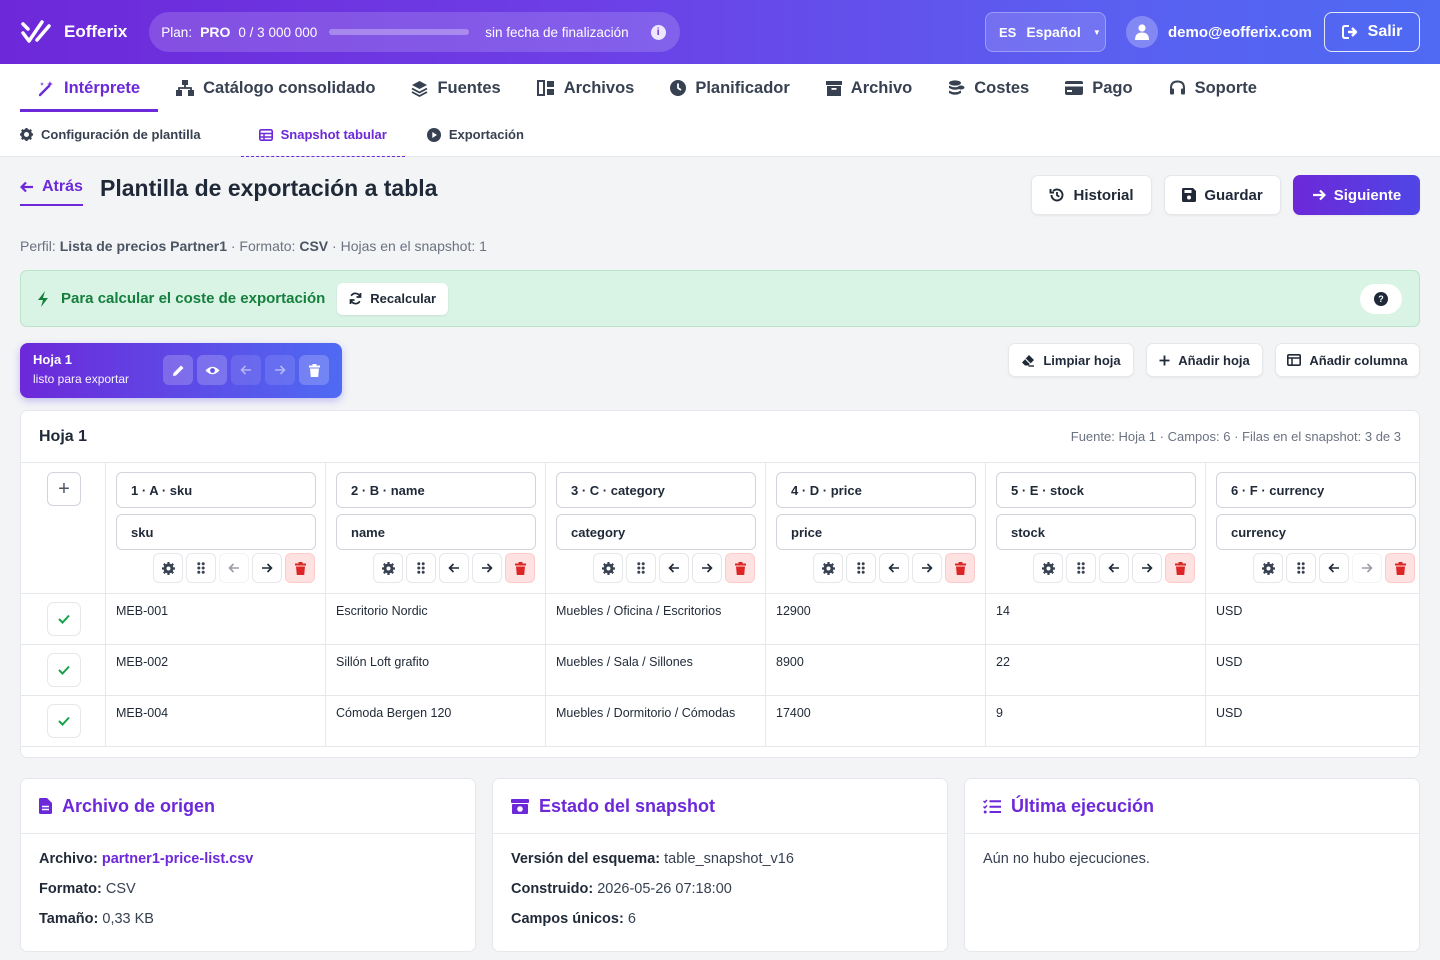  I want to click on nav-item-fuentes: Fuentes, so click(455, 88).